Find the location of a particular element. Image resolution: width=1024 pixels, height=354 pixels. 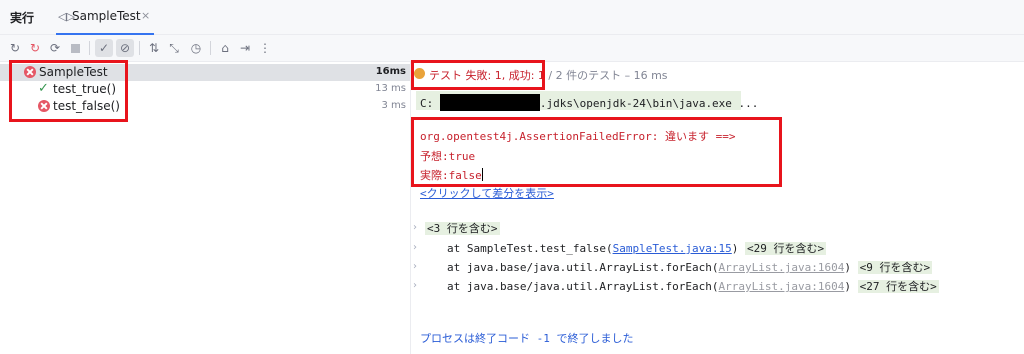

run-window-title: 実行 is located at coordinates (22, 18).